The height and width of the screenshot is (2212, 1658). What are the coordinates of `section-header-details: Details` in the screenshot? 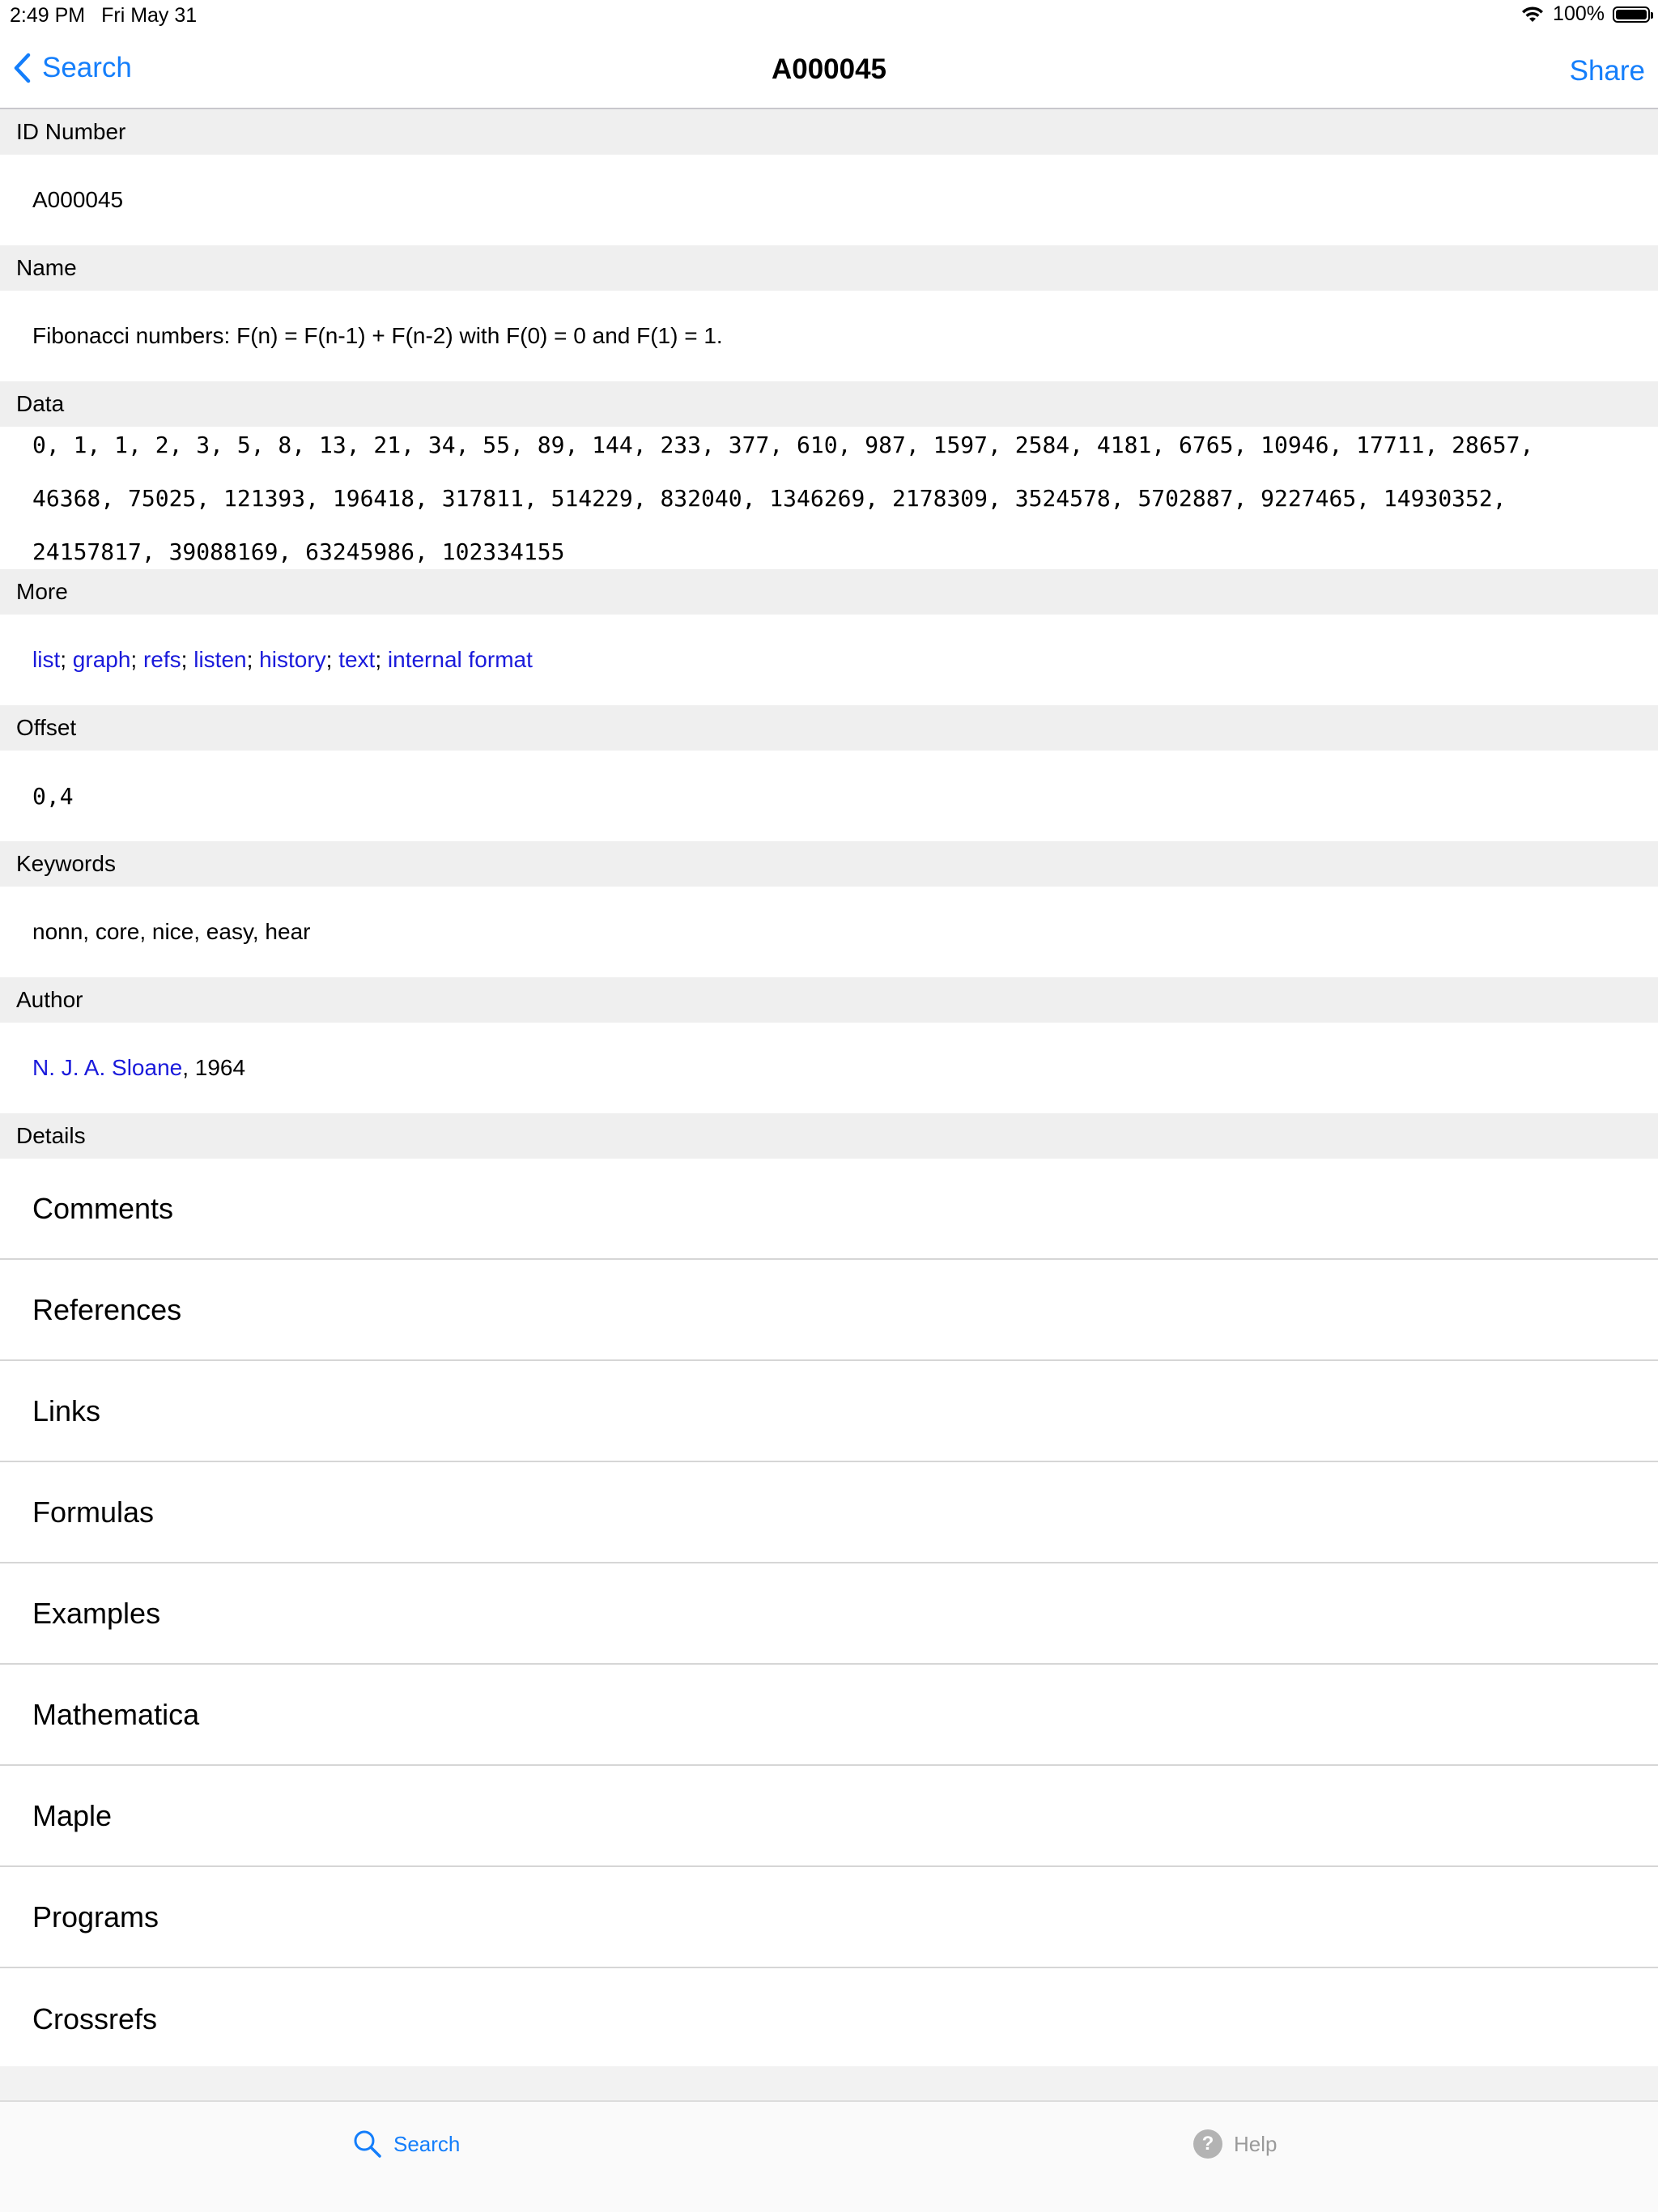 It's located at (829, 1136).